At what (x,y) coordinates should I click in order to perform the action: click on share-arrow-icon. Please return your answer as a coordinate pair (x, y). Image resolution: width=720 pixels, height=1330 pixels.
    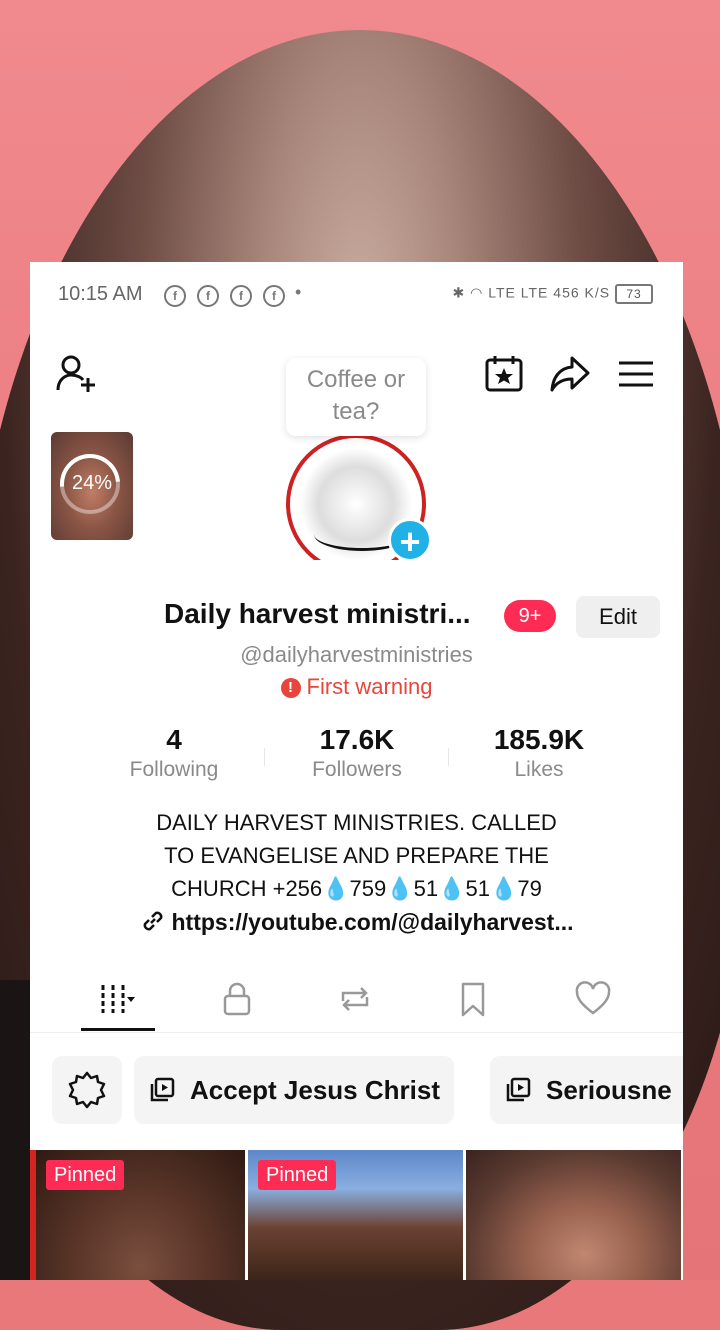
    Looking at the image, I should click on (570, 374).